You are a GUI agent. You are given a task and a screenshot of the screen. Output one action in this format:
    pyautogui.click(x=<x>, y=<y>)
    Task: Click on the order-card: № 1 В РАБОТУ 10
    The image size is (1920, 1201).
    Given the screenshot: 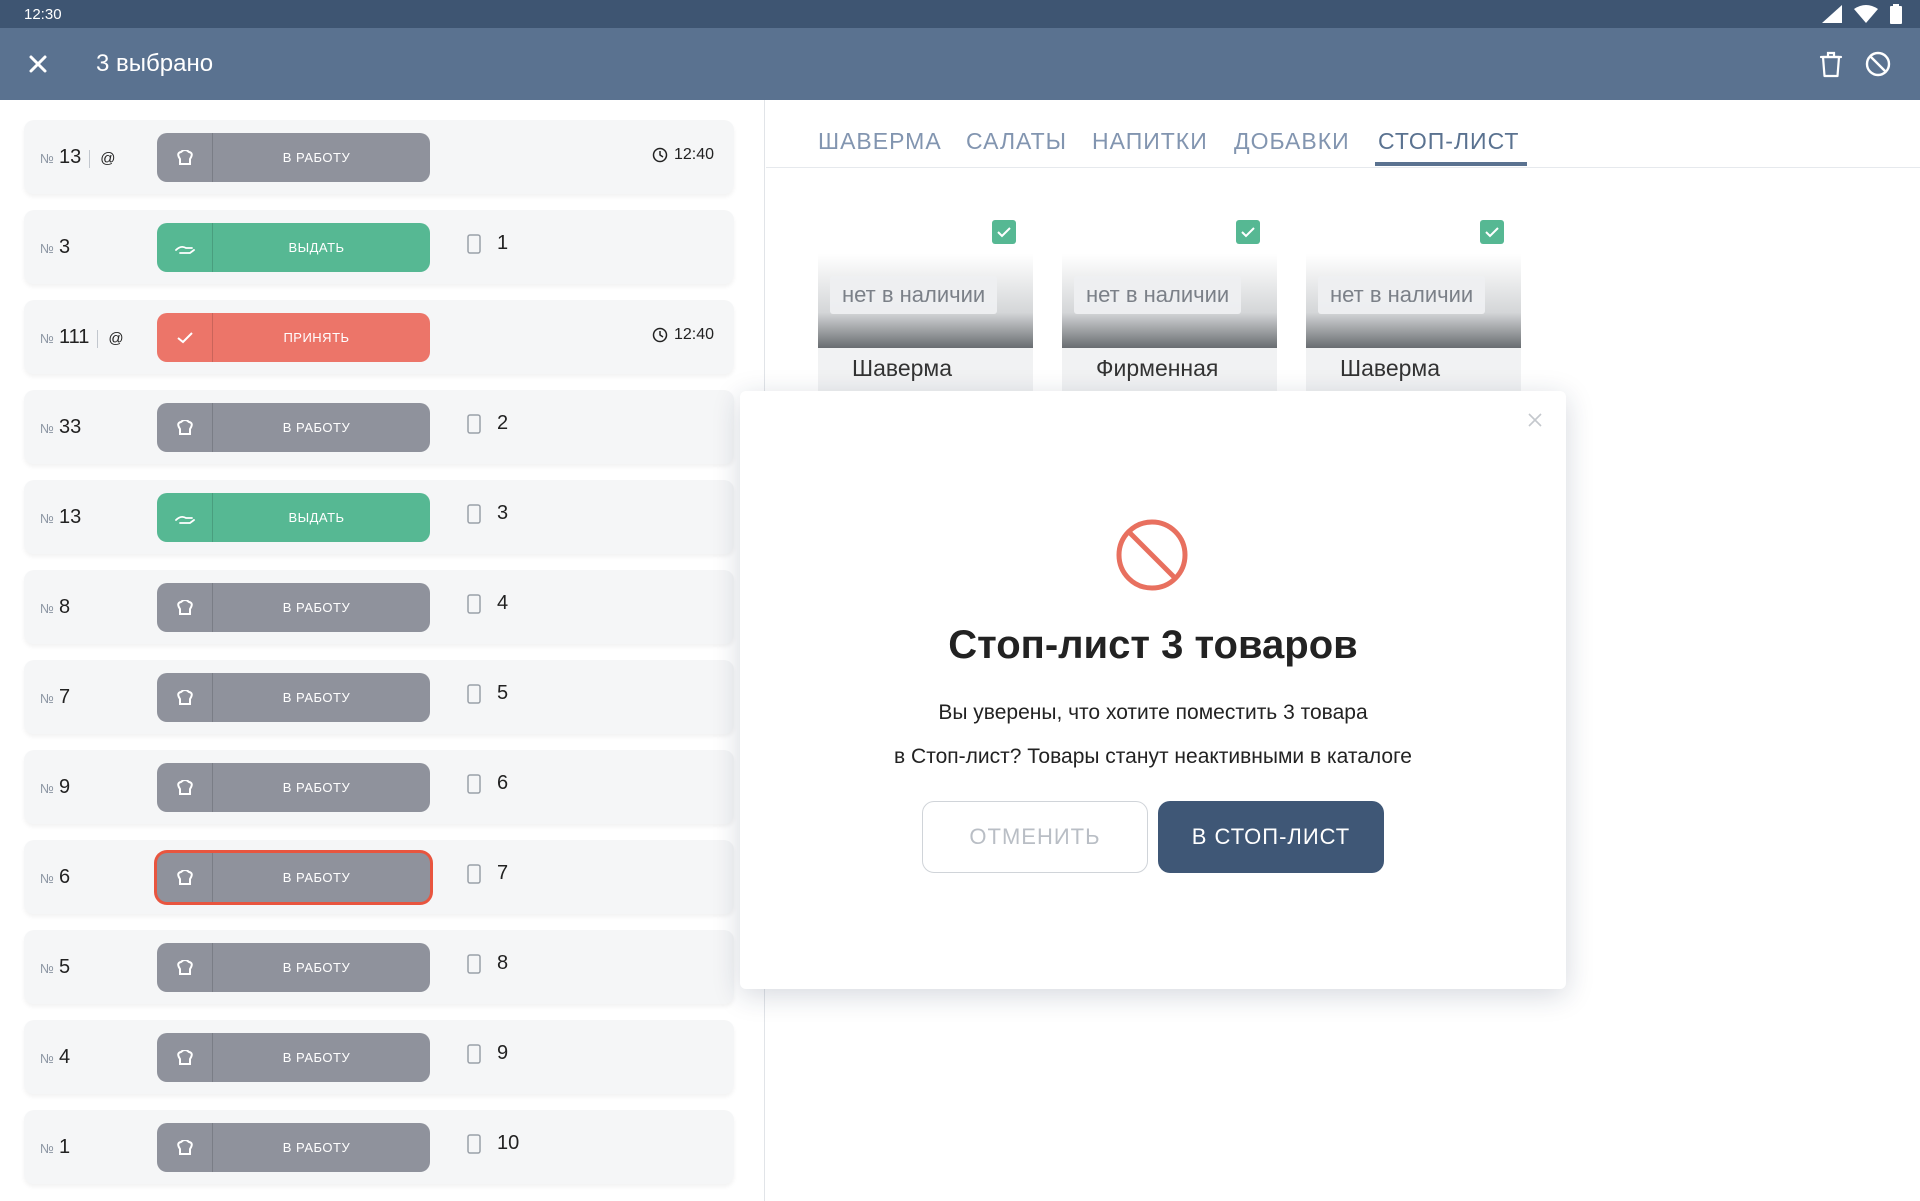 What is the action you would take?
    pyautogui.click(x=379, y=1147)
    